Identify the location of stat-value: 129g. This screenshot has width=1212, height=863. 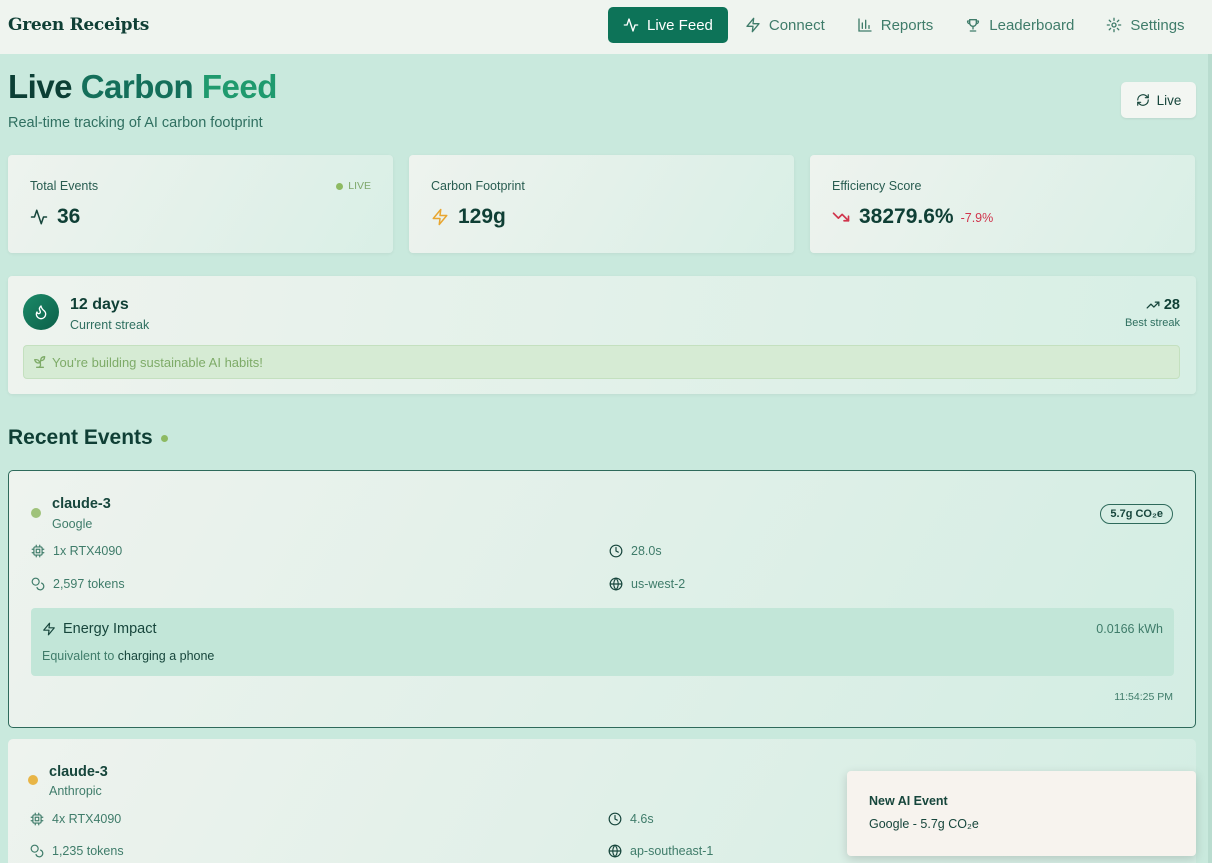
(482, 216).